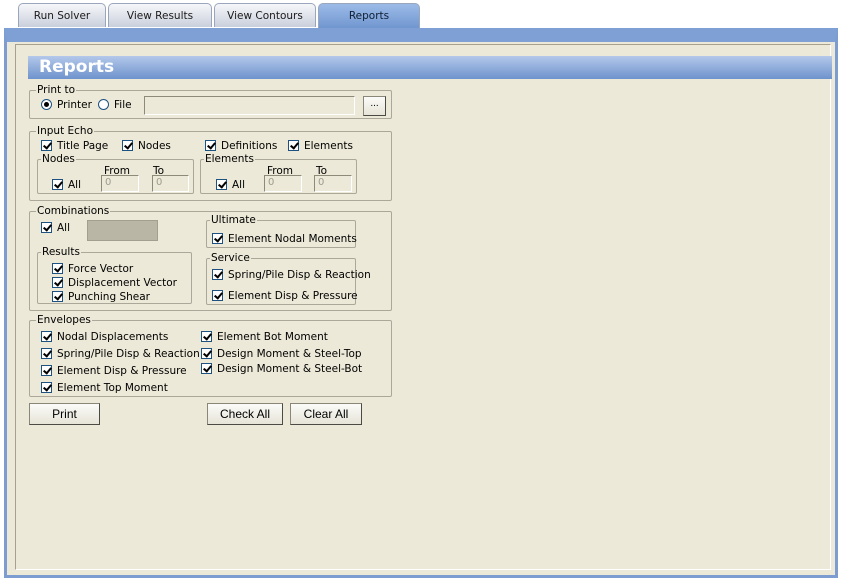  I want to click on input-echo-label: Input Echo, so click(65, 131).